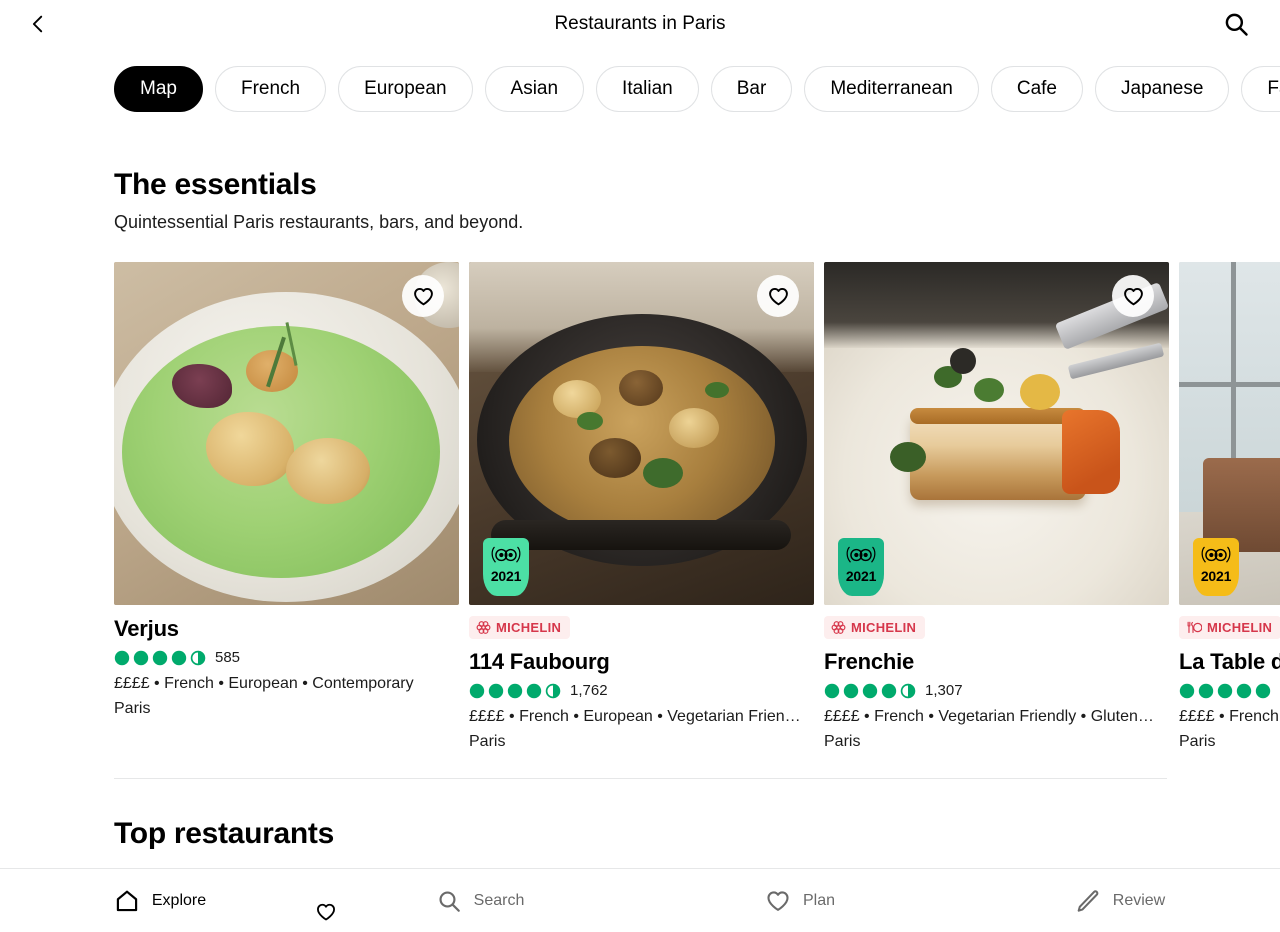 This screenshot has height=932, width=1280. Describe the element at coordinates (228, 657) in the screenshot. I see `review-count: 585` at that location.